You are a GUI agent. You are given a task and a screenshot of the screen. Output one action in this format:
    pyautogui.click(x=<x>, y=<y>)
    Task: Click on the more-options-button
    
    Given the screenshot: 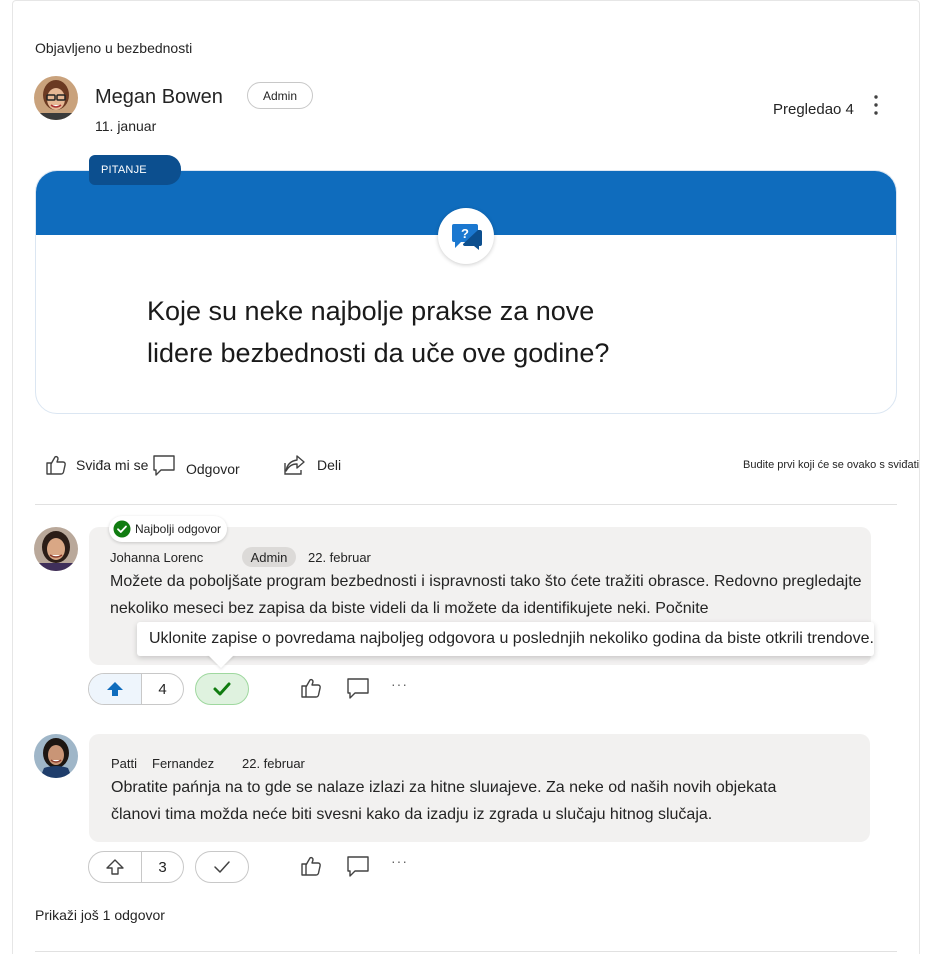 What is the action you would take?
    pyautogui.click(x=876, y=105)
    